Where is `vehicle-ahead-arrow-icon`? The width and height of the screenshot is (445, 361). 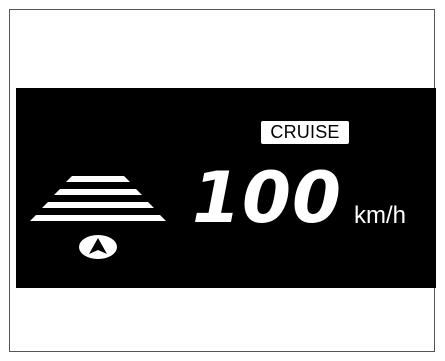 vehicle-ahead-arrow-icon is located at coordinates (98, 247).